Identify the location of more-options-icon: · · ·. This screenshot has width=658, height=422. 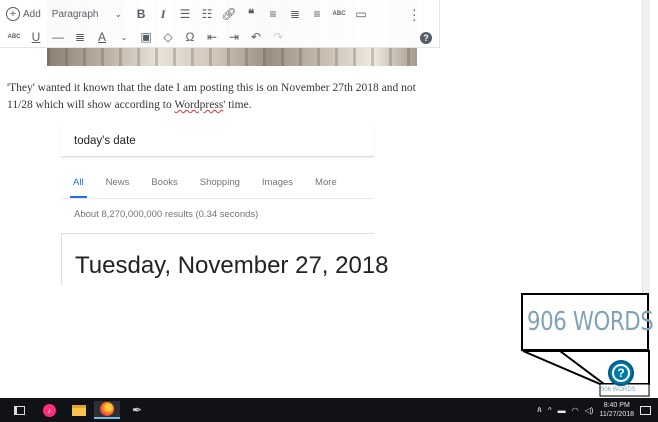
(414, 14).